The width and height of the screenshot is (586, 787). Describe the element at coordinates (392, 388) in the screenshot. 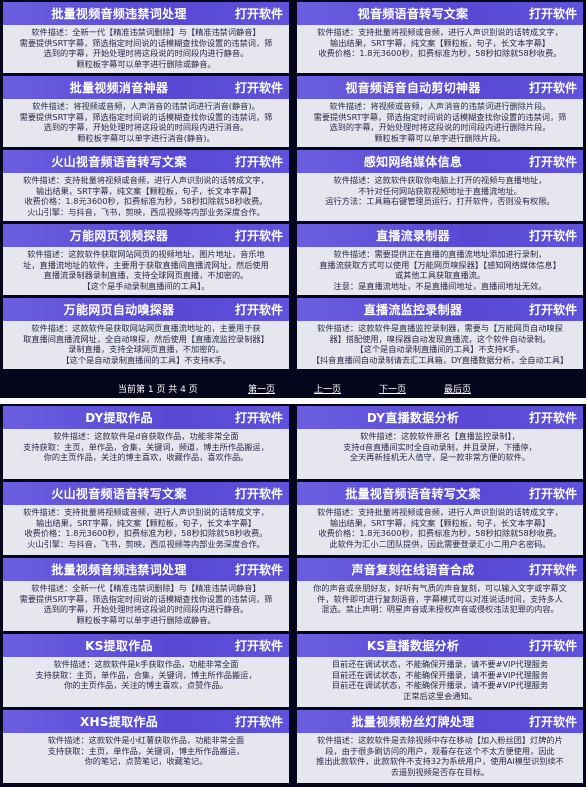

I see `next-page-link: 下一页` at that location.